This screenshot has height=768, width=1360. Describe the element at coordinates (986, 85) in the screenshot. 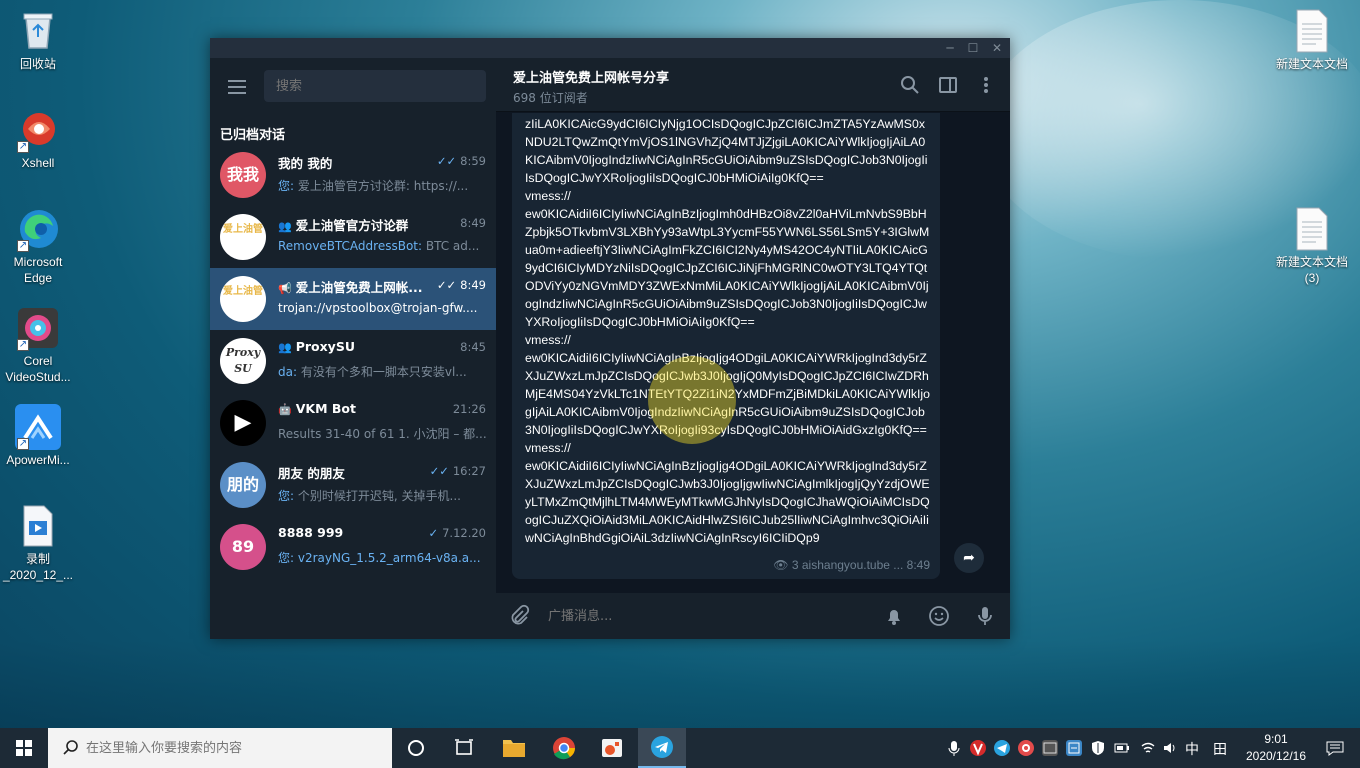

I see `more-options-icon` at that location.